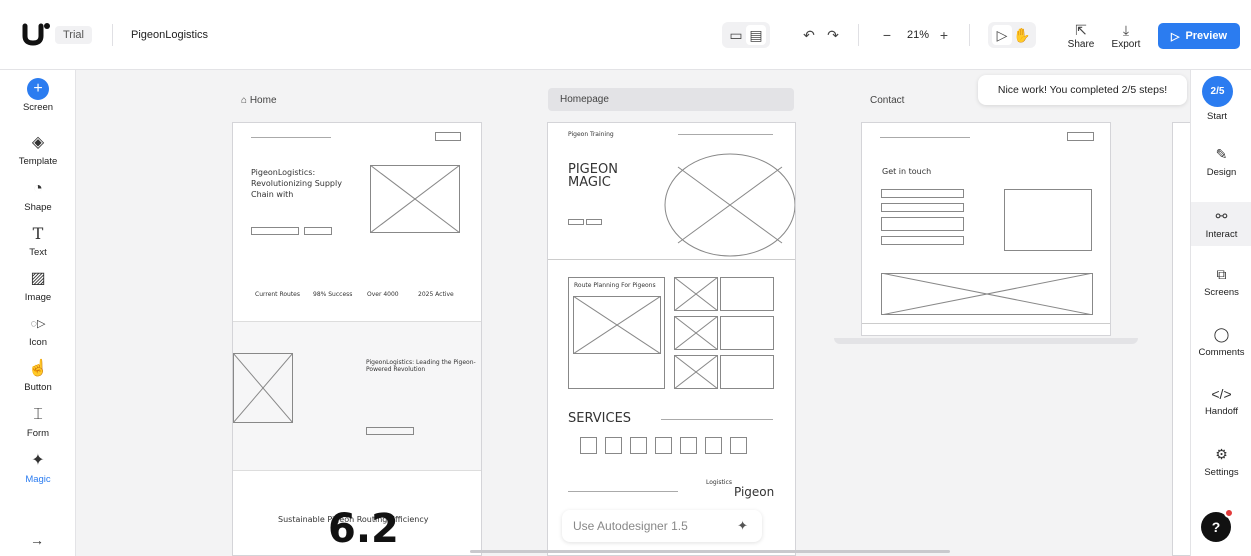  I want to click on sidebar-item-text: T Text, so click(38, 240).